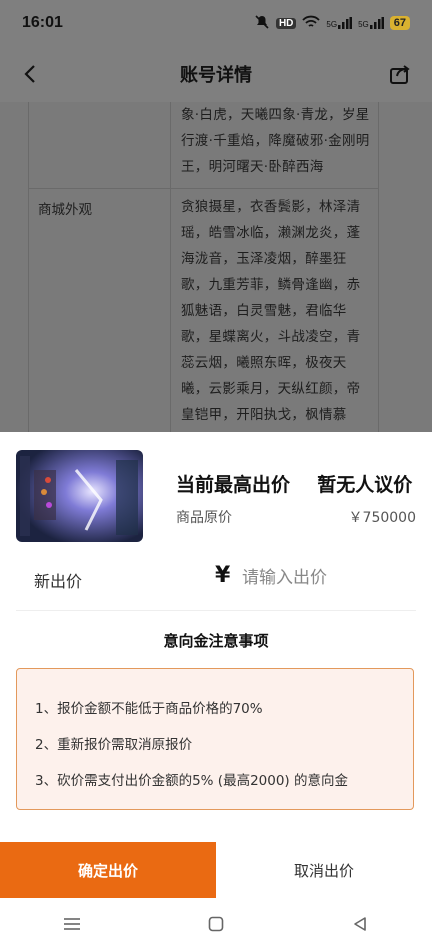 This screenshot has height=950, width=432. I want to click on new-bid-label: 新出价, so click(58, 581).